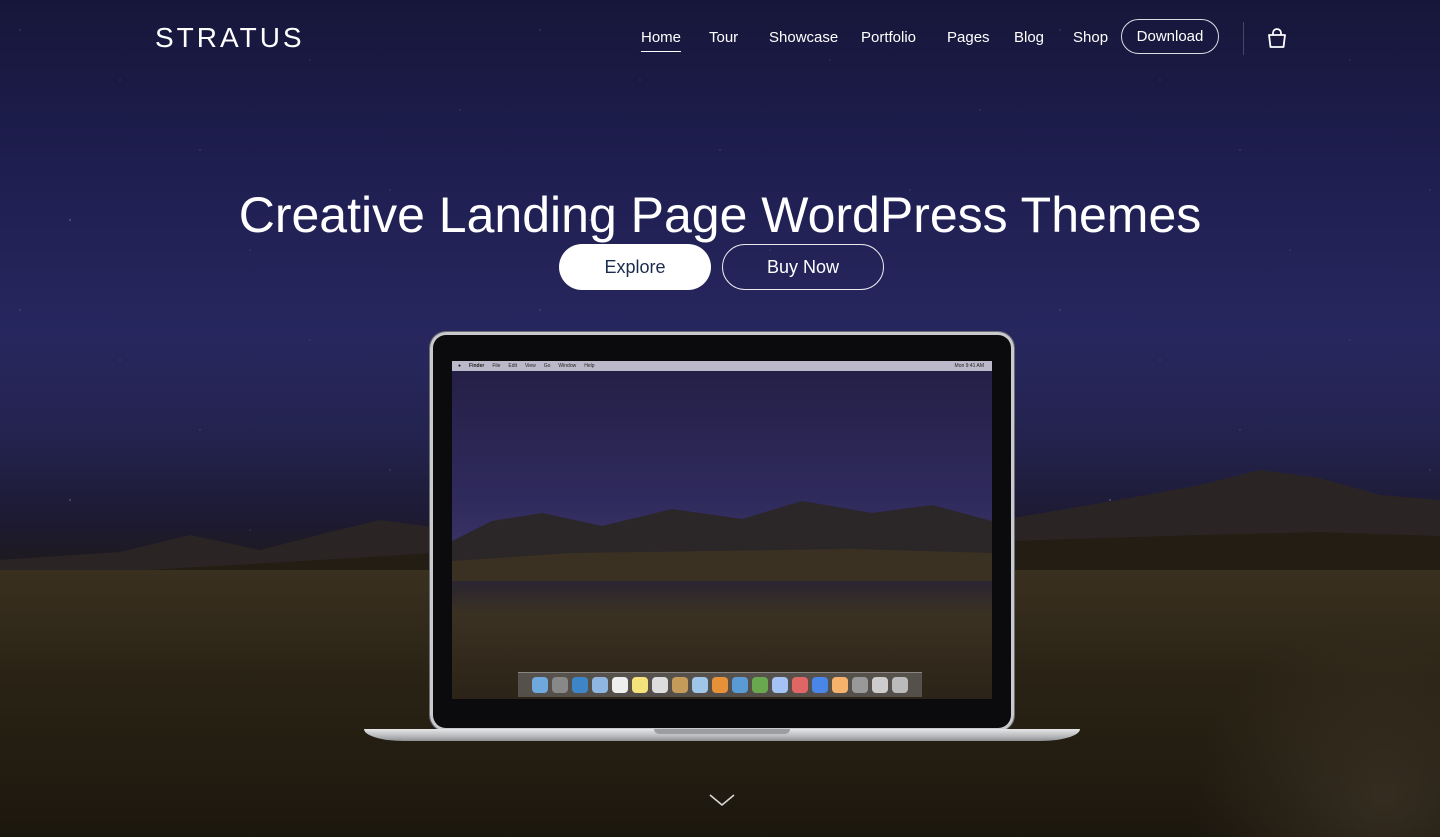 Image resolution: width=1440 pixels, height=837 pixels. I want to click on menubar-go: Go, so click(547, 366).